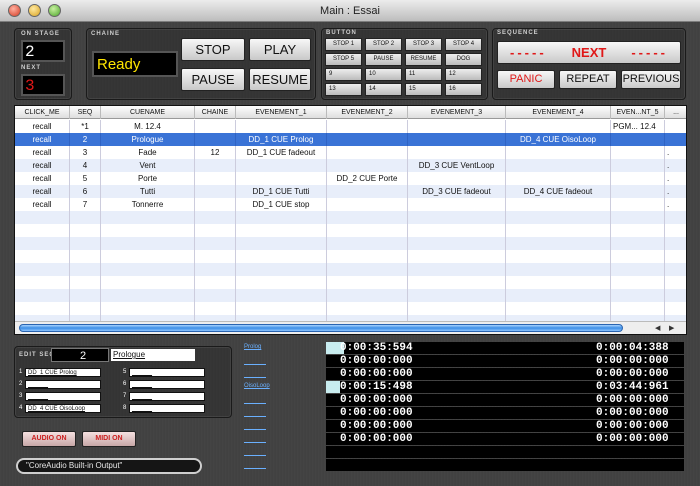  Describe the element at coordinates (463, 74) in the screenshot. I see `button-12: 12` at that location.